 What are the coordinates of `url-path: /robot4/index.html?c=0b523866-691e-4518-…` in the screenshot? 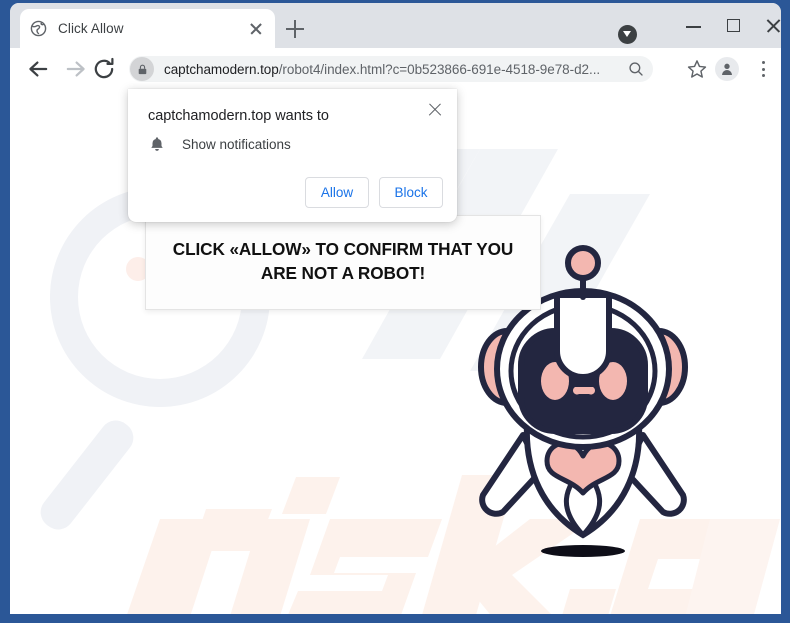 It's located at (439, 69).